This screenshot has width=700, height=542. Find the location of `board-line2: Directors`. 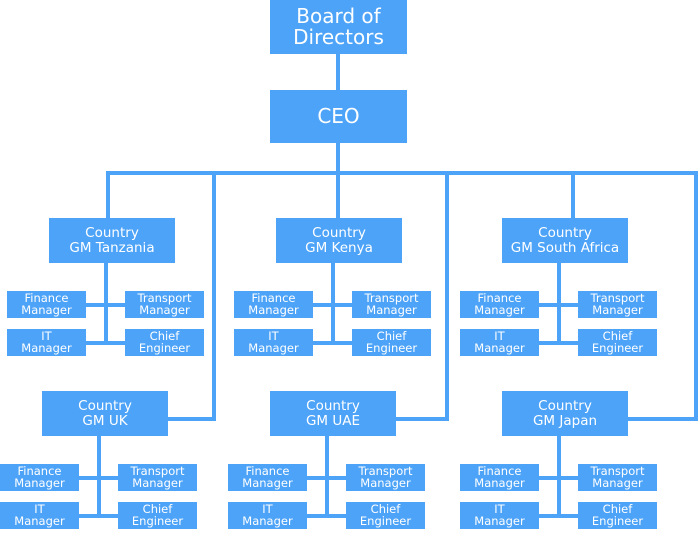

board-line2: Directors is located at coordinates (338, 37).